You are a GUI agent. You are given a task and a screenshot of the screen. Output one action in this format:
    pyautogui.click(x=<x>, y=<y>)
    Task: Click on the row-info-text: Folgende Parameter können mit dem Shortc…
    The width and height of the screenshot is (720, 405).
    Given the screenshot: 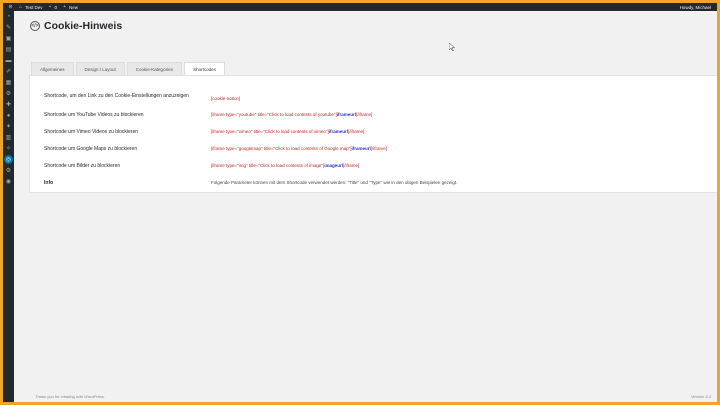 What is the action you would take?
    pyautogui.click(x=334, y=182)
    